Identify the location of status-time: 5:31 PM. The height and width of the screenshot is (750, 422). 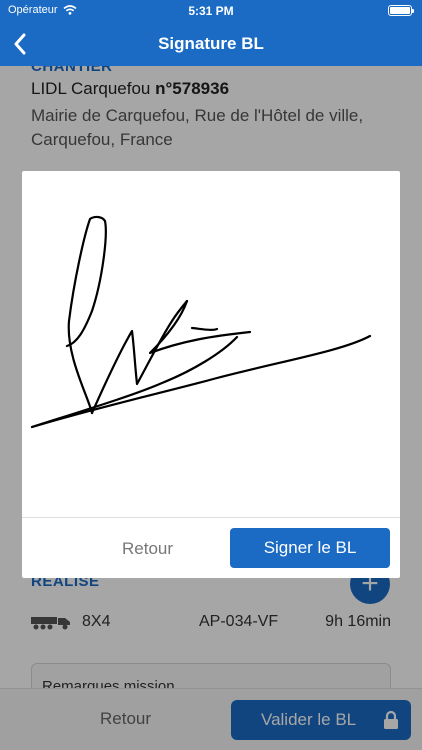
(211, 11).